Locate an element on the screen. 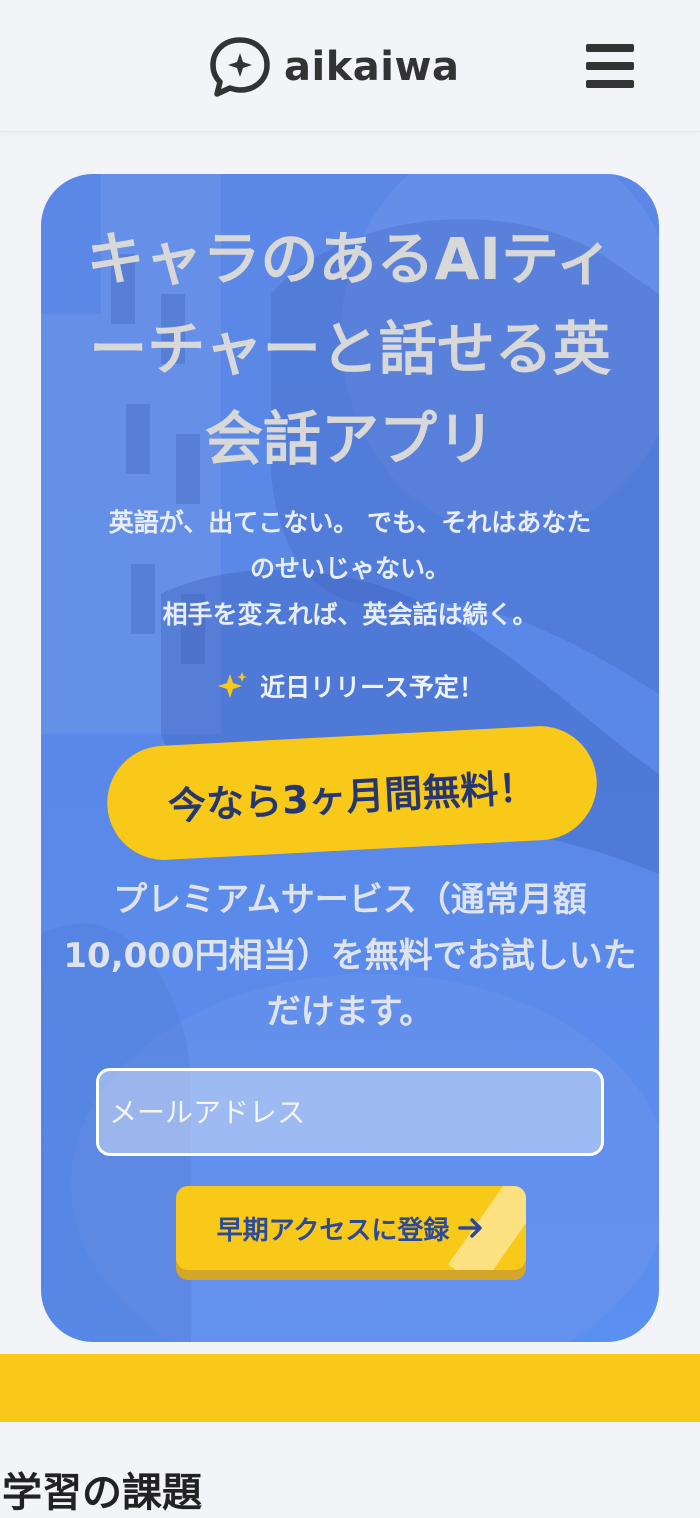  logo-text: aikaiwa is located at coordinates (372, 67).